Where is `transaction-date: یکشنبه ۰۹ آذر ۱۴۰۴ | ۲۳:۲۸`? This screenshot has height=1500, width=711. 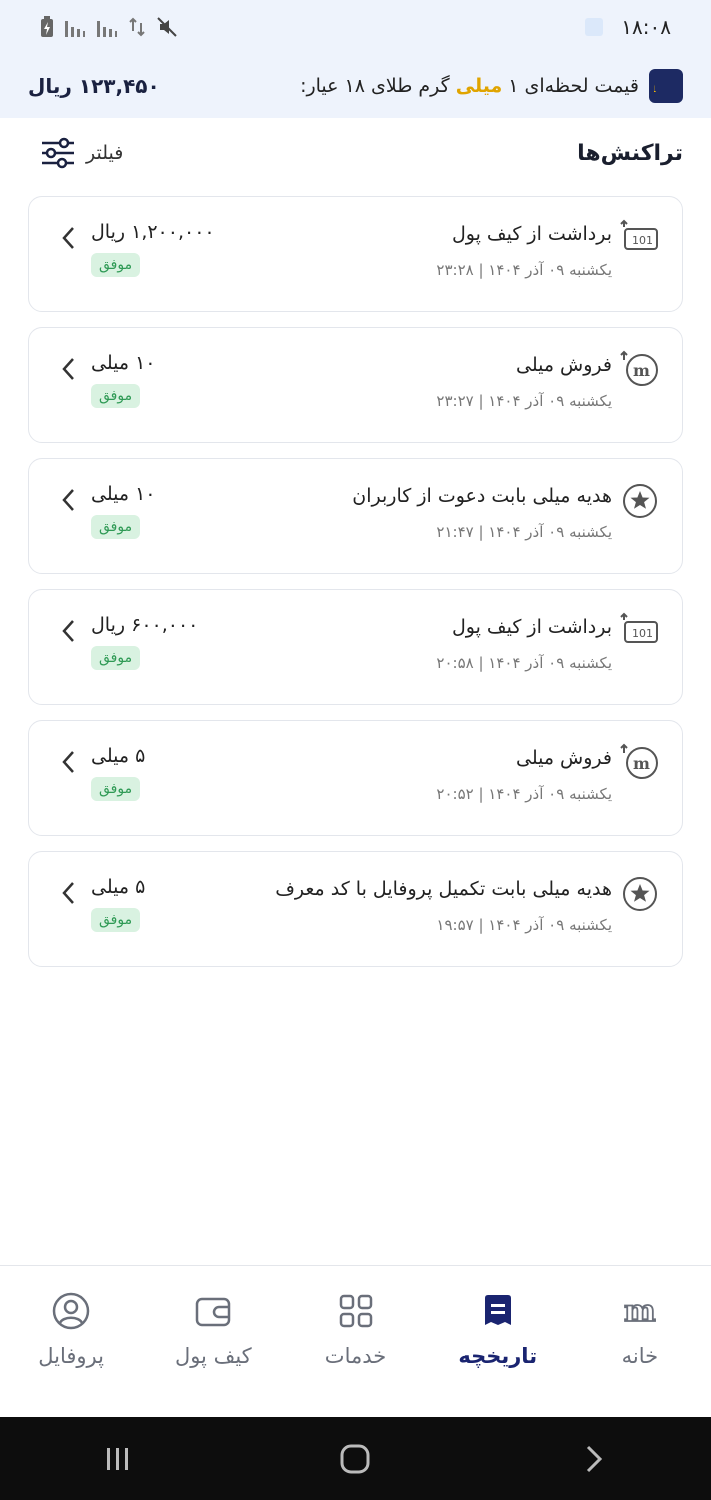
transaction-date: یکشنبه ۰۹ آذر ۱۴۰۴ | ۲۳:۲۸ is located at coordinates (524, 270).